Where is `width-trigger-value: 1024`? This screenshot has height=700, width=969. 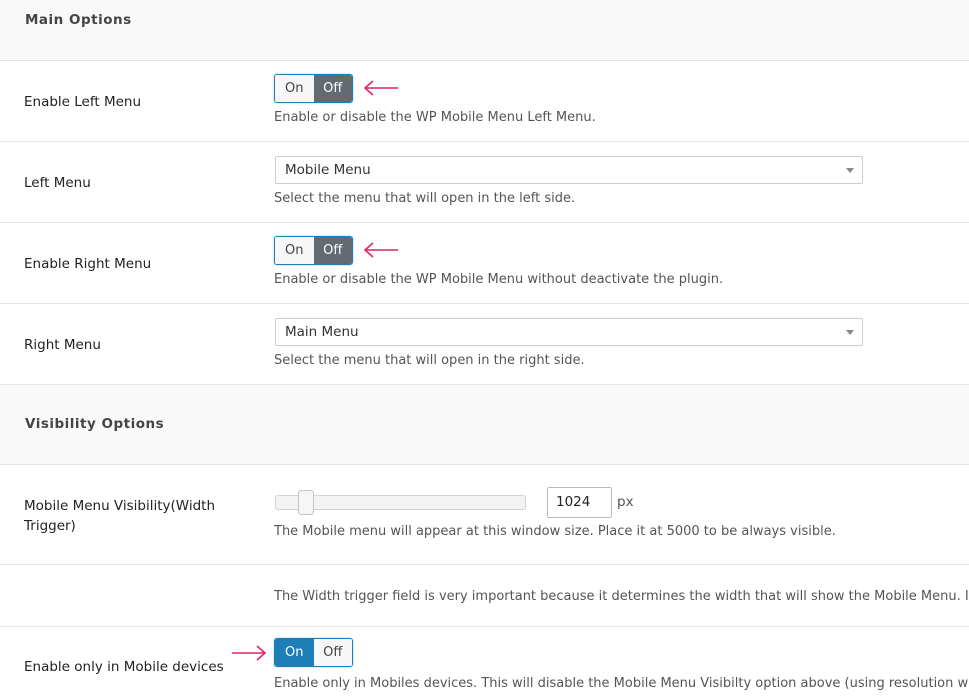
width-trigger-value: 1024 is located at coordinates (573, 502).